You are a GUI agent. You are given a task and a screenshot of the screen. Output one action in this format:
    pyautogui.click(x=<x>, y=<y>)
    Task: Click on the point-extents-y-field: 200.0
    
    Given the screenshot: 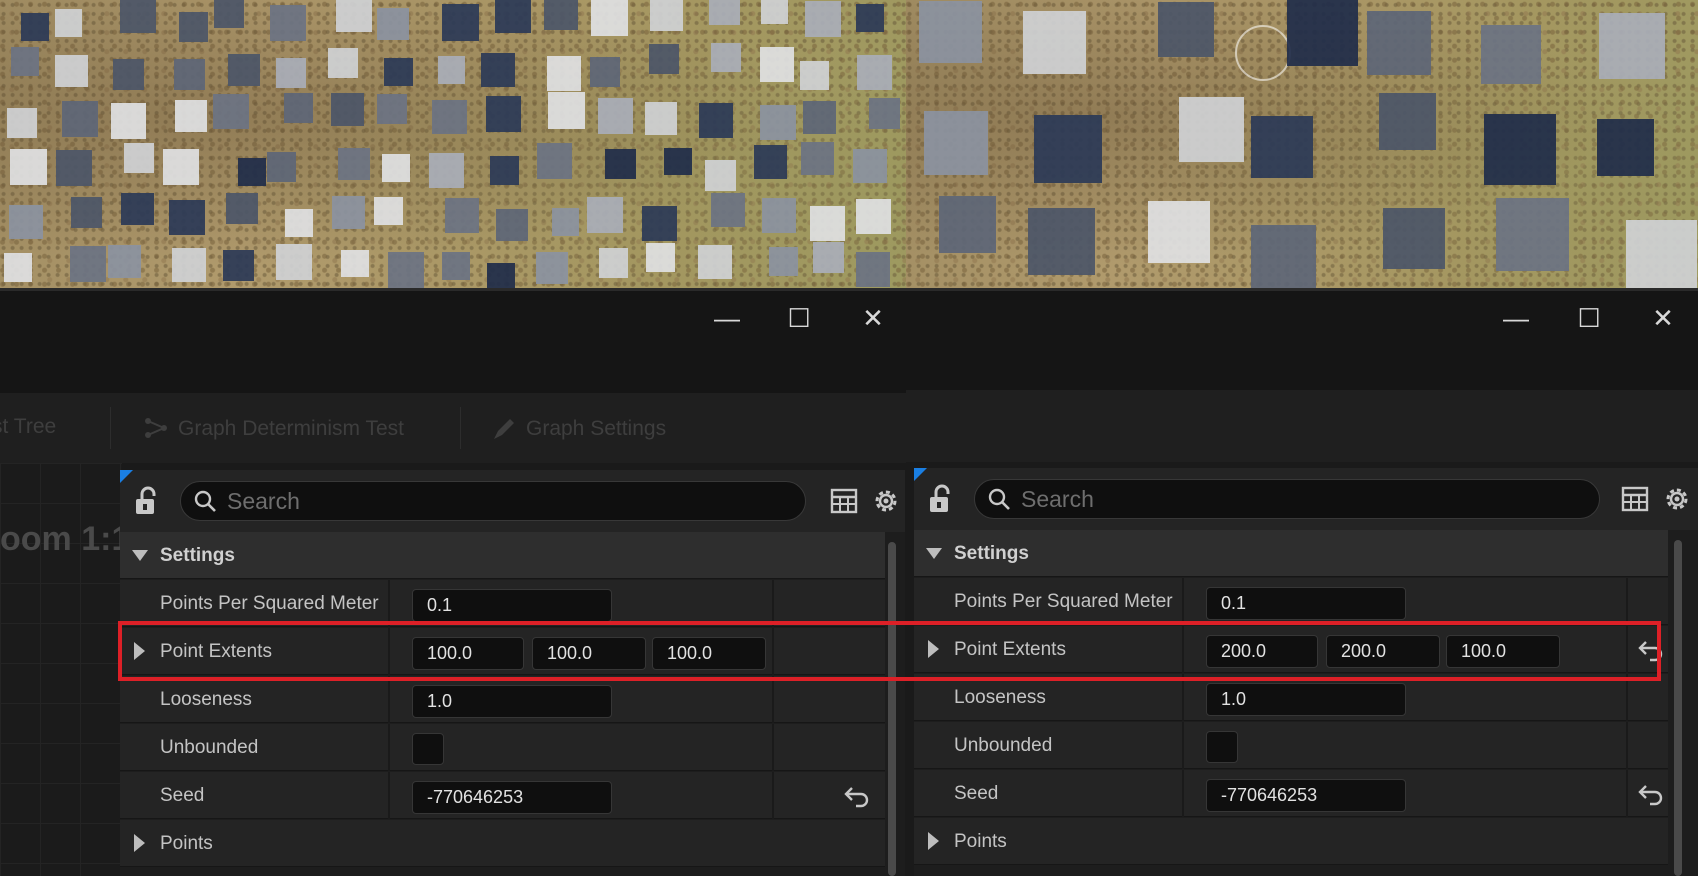 What is the action you would take?
    pyautogui.click(x=1383, y=651)
    